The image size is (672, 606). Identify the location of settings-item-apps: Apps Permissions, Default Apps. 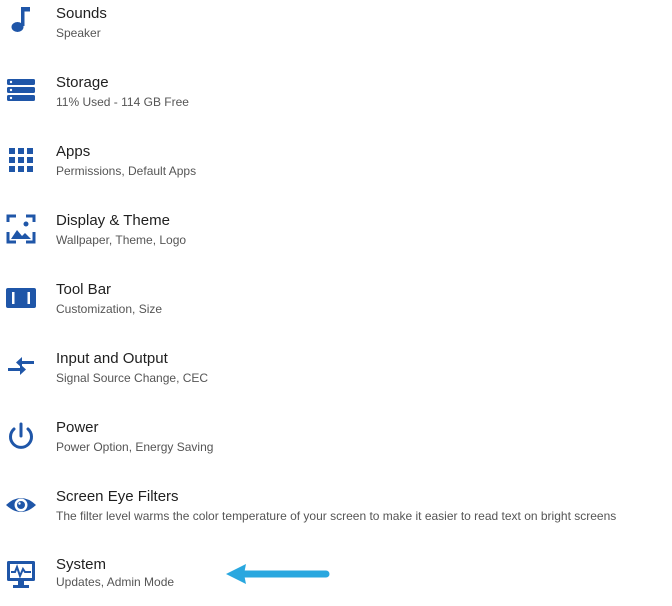
(336, 166).